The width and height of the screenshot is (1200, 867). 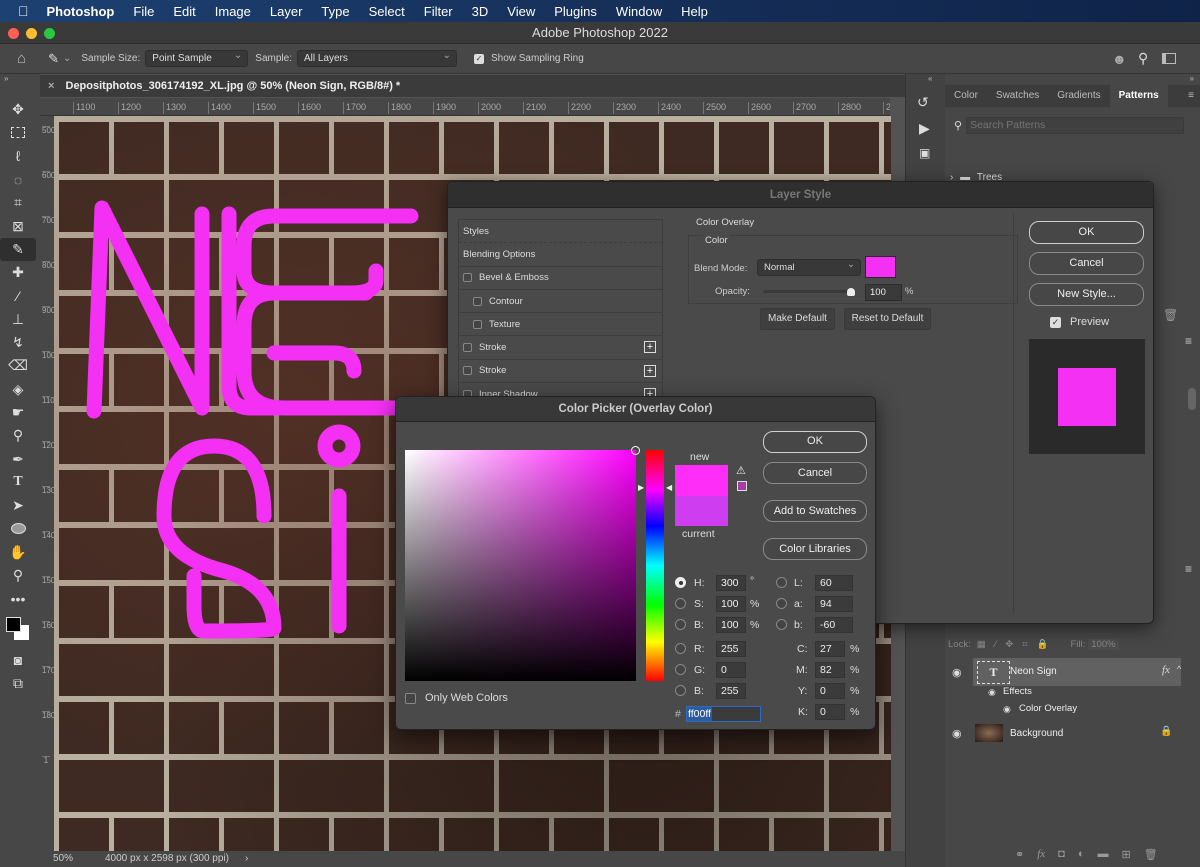 I want to click on menu-view: View, so click(x=521, y=11).